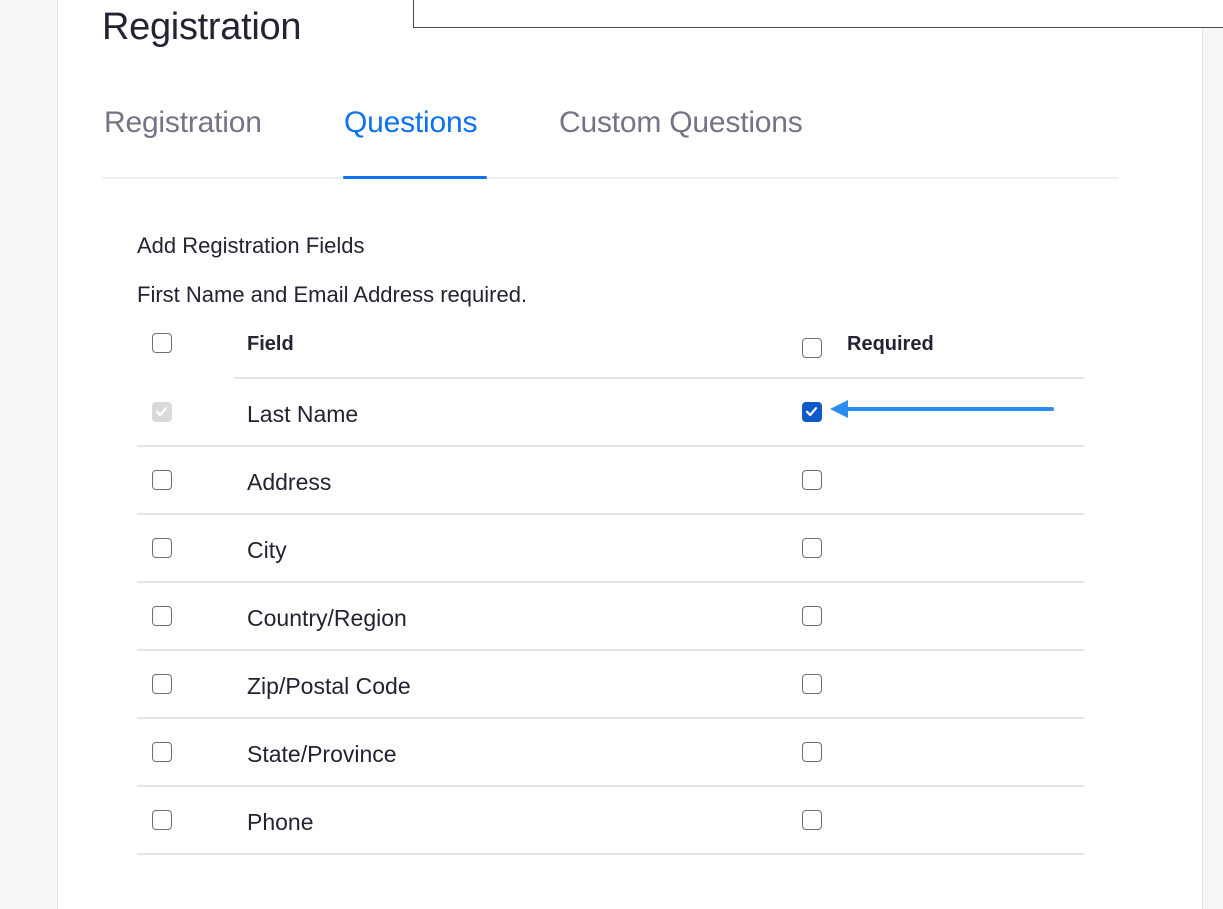 The width and height of the screenshot is (1223, 909). I want to click on field-label: Last Name, so click(303, 414).